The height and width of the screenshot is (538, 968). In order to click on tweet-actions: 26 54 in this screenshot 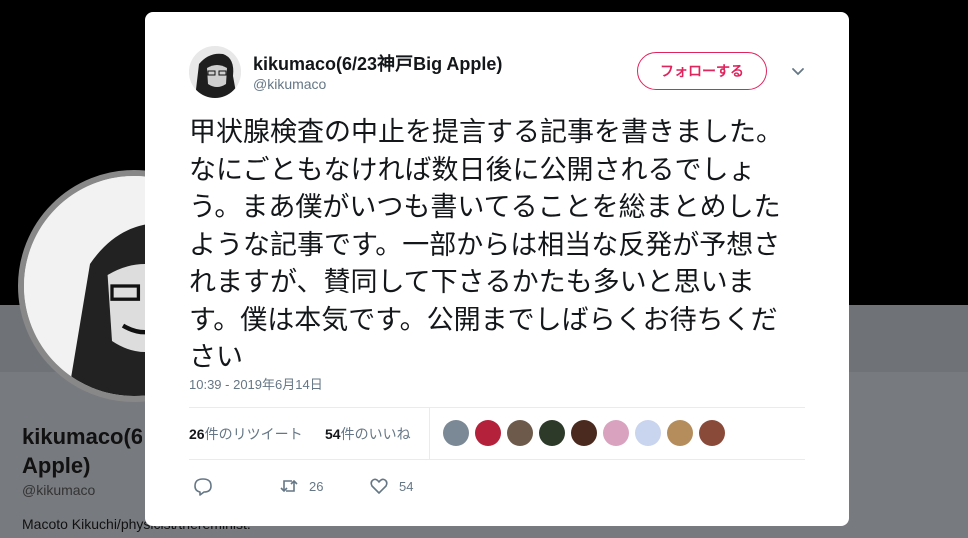, I will do `click(497, 486)`.